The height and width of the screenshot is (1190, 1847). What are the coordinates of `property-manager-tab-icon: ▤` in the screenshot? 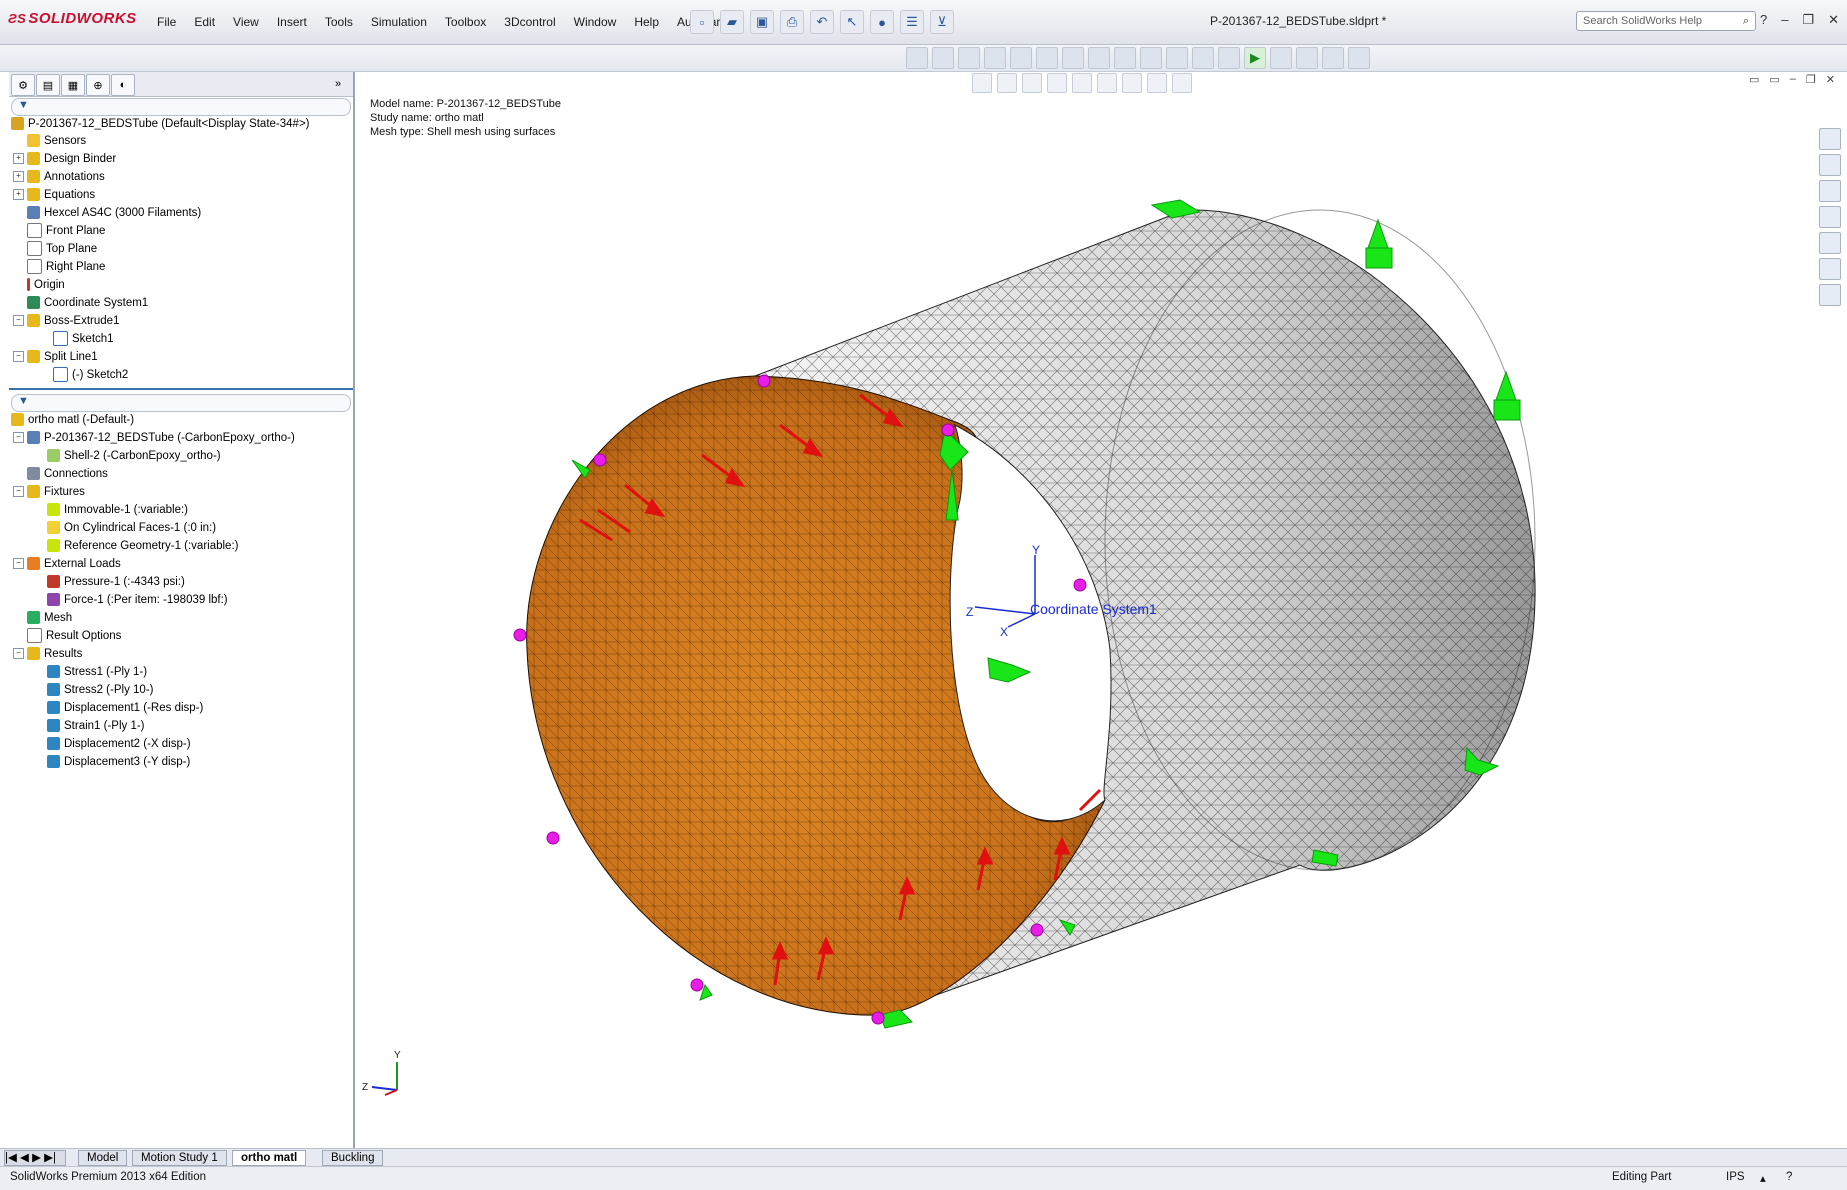 It's located at (48, 85).